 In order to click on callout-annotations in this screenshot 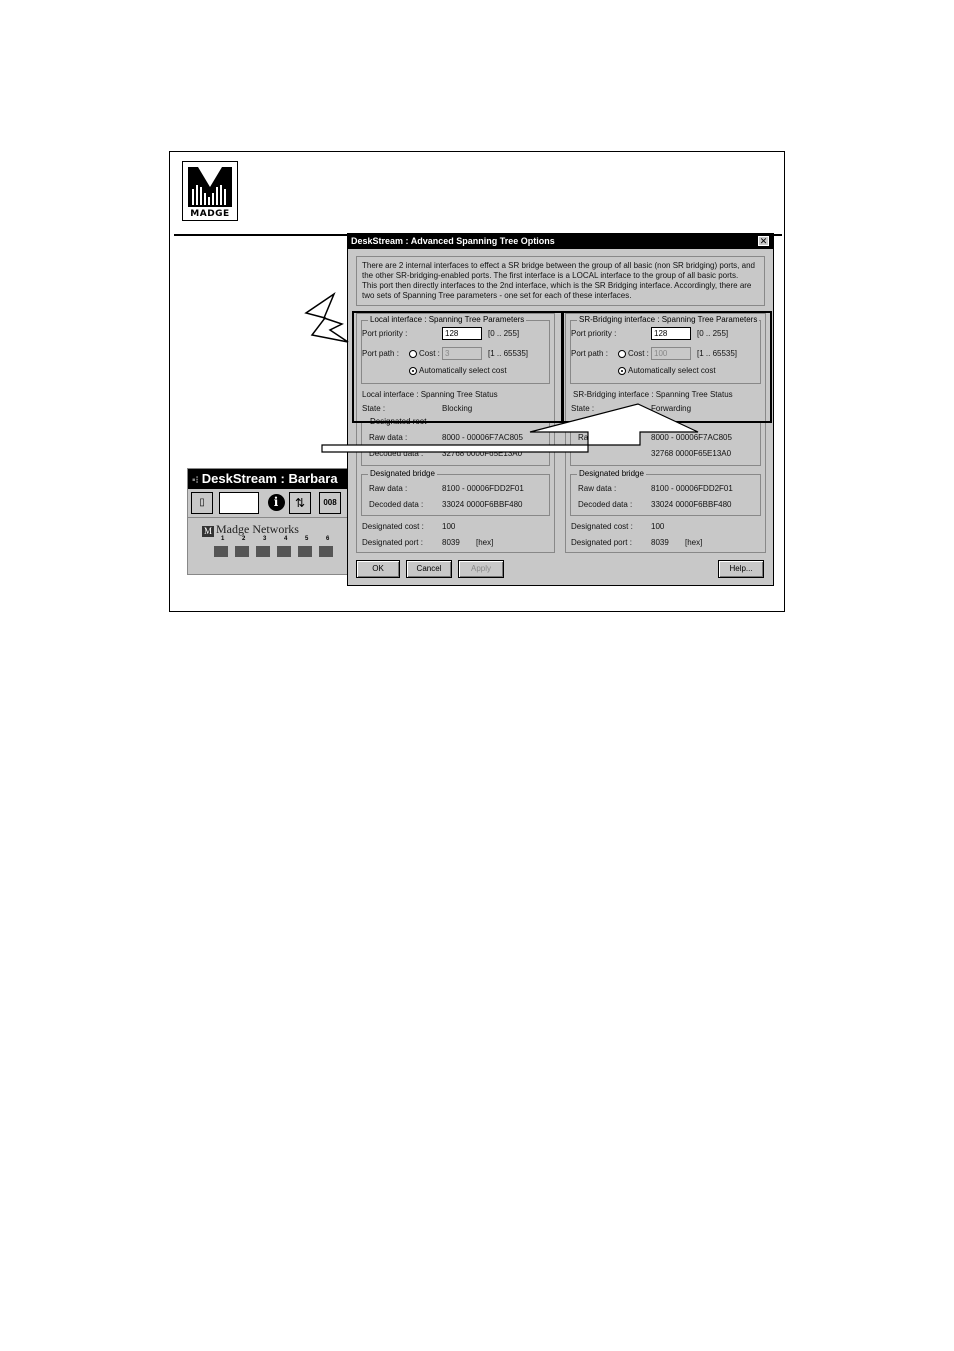, I will do `click(501, 372)`.